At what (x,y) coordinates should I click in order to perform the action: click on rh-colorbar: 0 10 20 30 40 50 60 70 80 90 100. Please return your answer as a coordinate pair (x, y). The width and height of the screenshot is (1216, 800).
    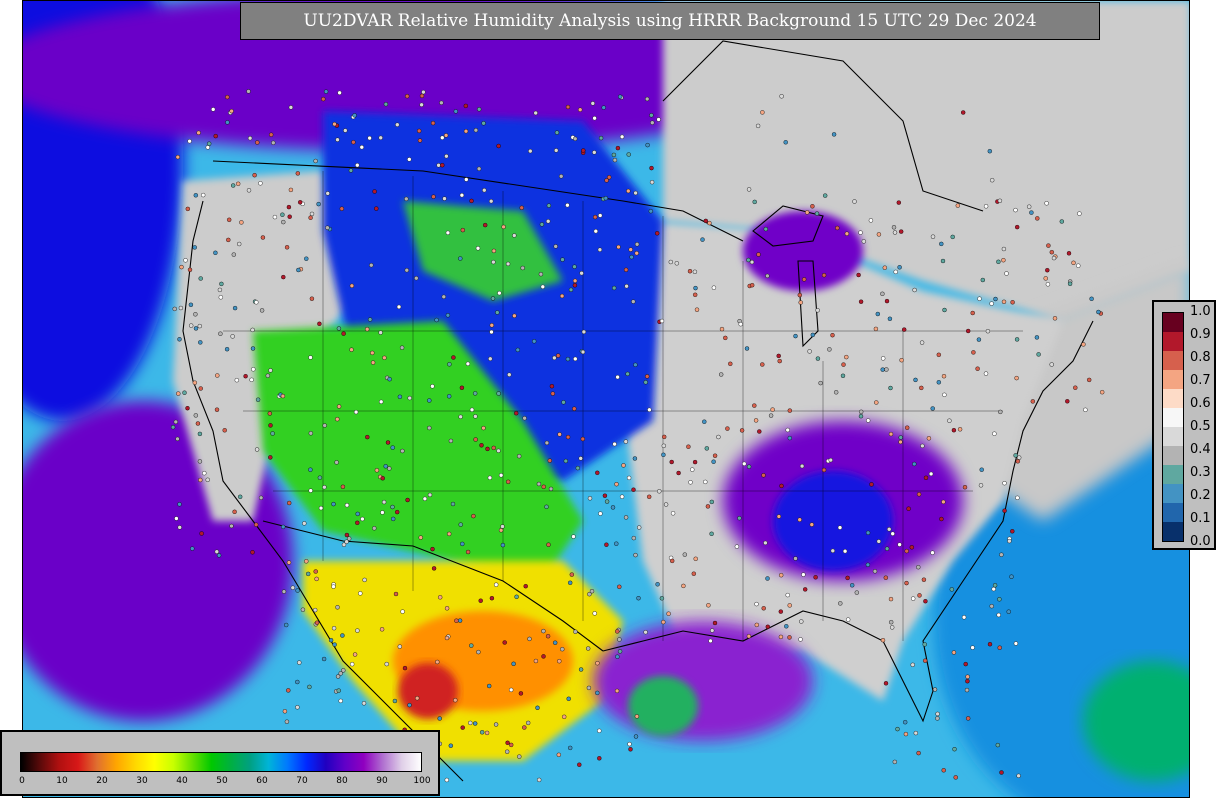
    Looking at the image, I should click on (220, 763).